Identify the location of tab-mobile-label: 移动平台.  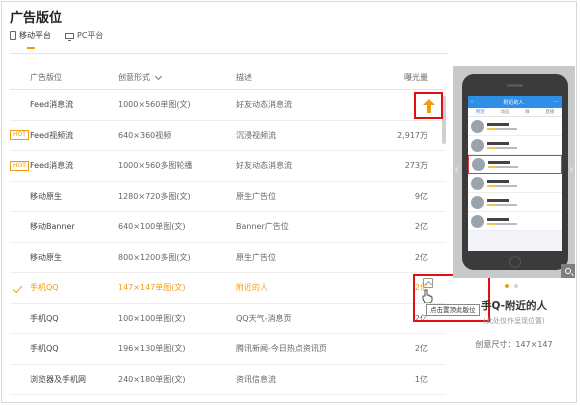
(35, 35).